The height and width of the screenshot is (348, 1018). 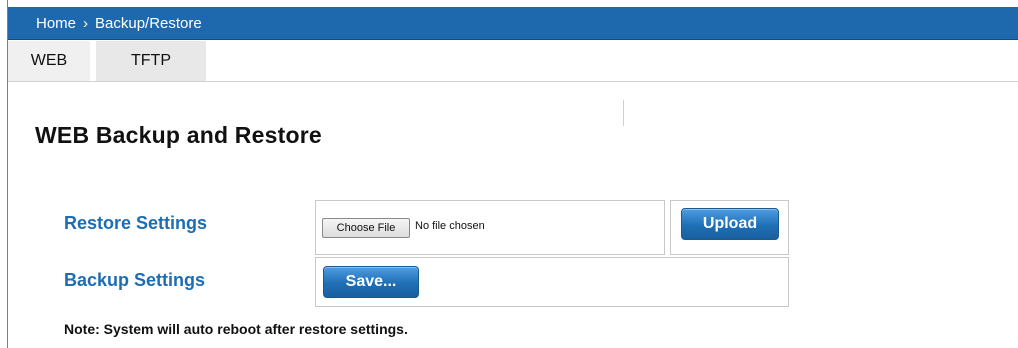 I want to click on tab-tftp: TFTP, so click(x=151, y=61).